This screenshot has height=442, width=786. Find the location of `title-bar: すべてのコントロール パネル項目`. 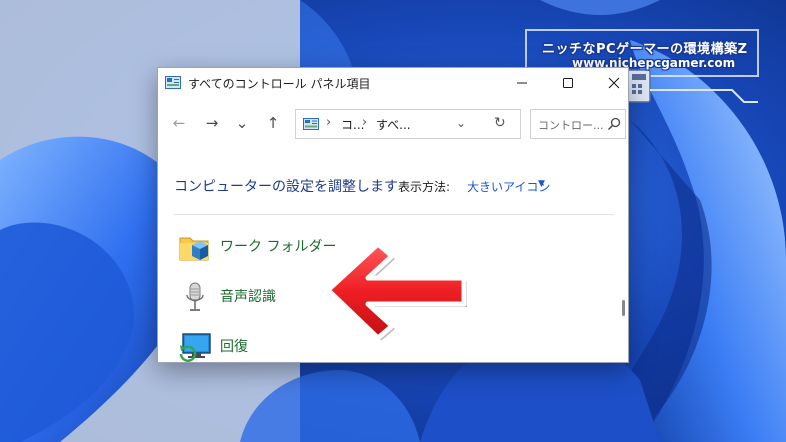

title-bar: すべてのコントロール パネル項目 is located at coordinates (393, 83).